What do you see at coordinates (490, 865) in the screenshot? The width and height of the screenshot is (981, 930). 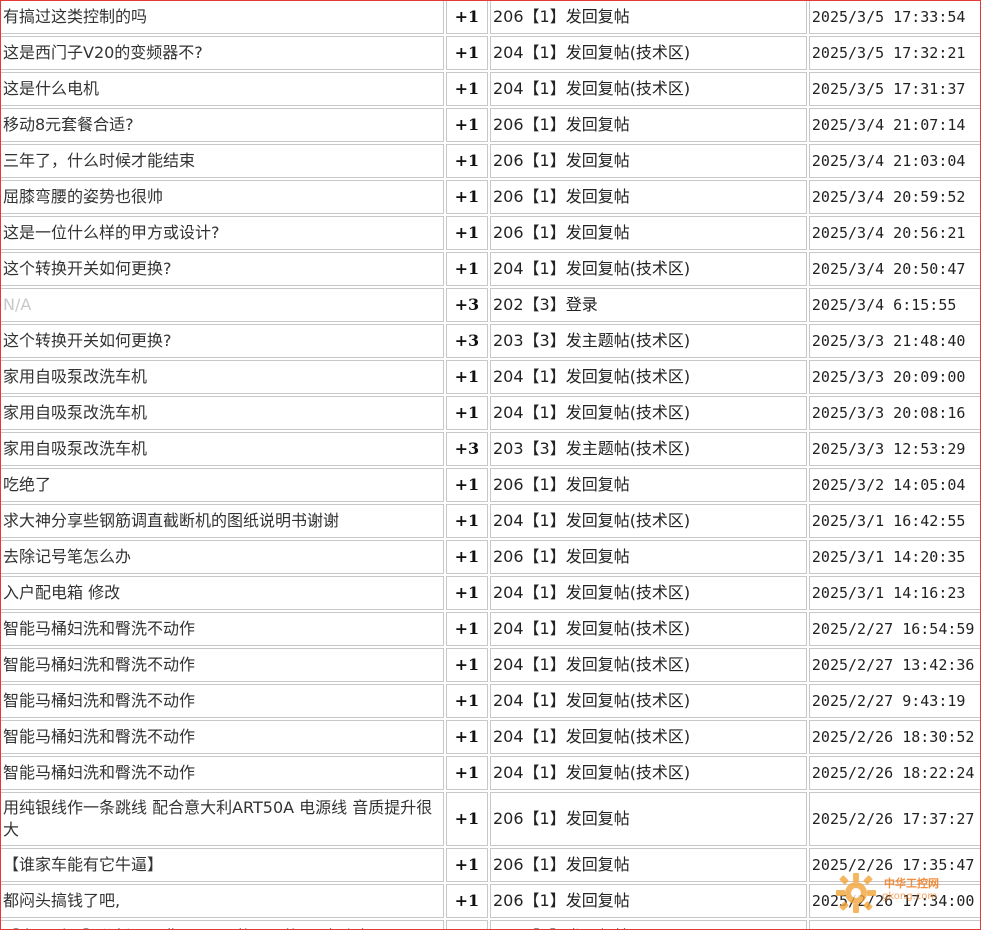 I see `table-row: 【谁家车能有它牛逼】 +1 206【1】发回复帖 2025/2/26 17:35:47` at bounding box center [490, 865].